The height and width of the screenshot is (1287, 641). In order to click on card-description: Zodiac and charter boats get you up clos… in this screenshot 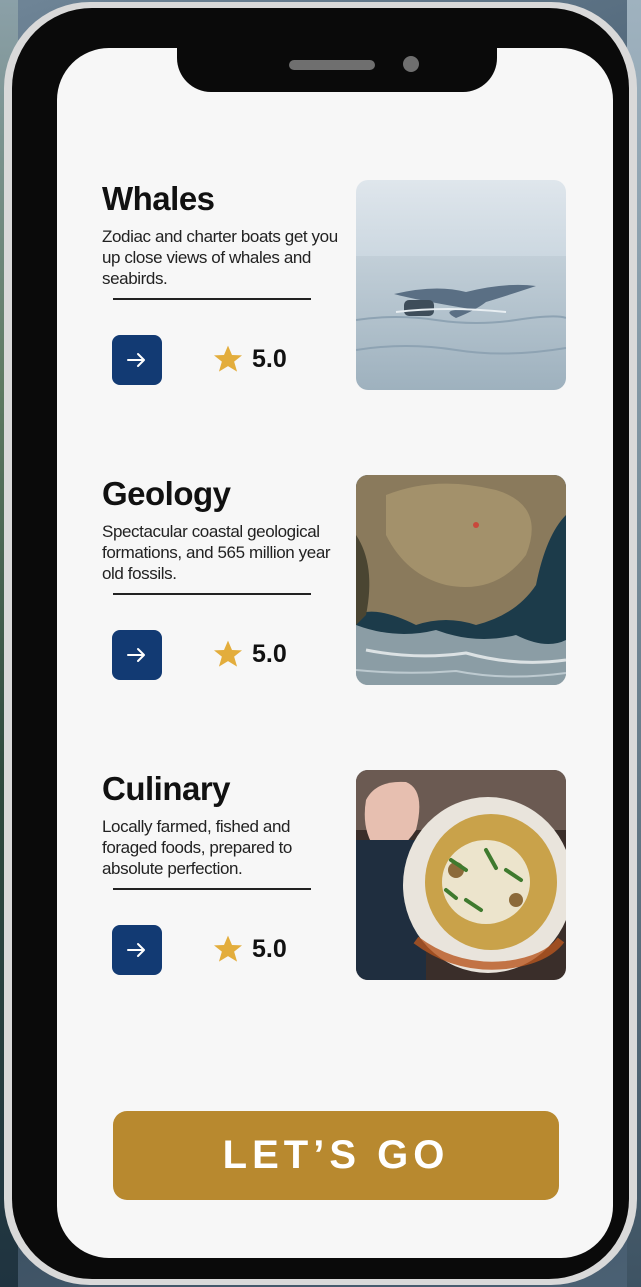, I will do `click(220, 257)`.